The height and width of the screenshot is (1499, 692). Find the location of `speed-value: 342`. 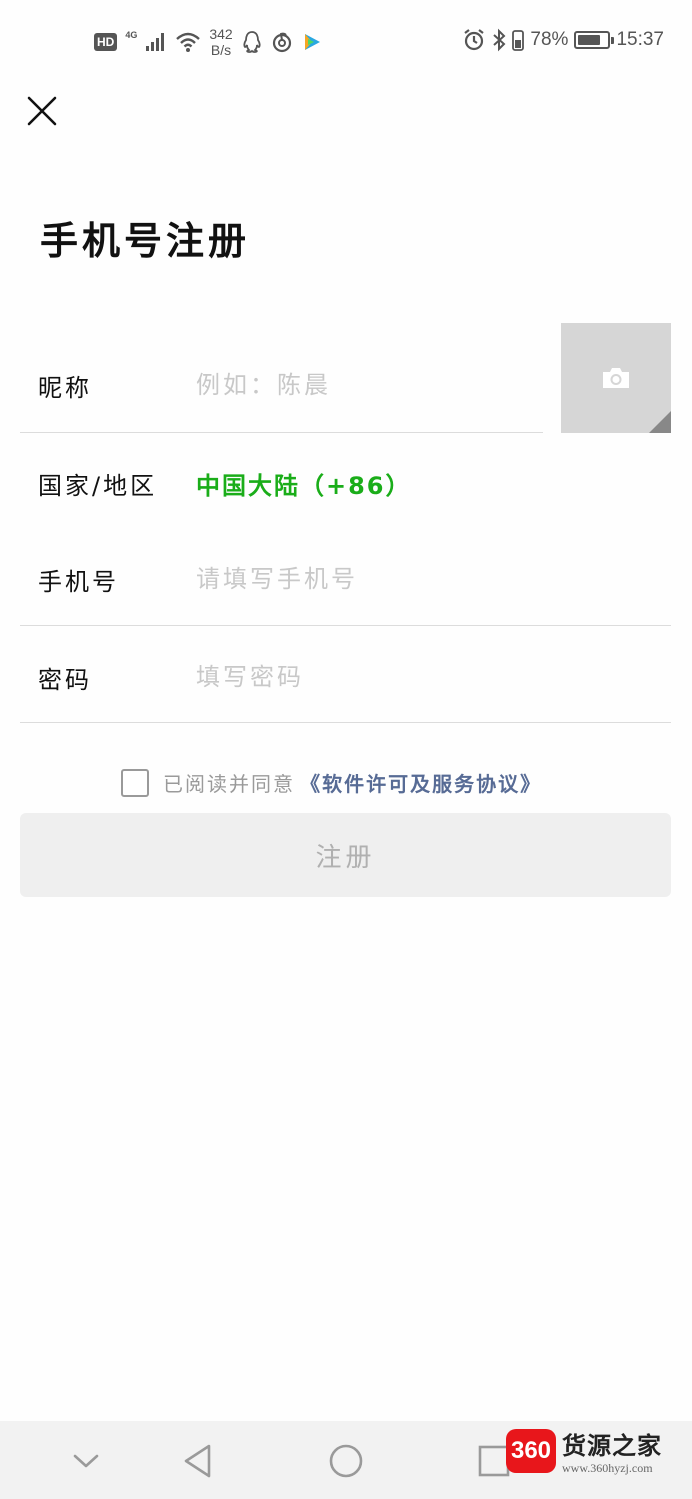

speed-value: 342 is located at coordinates (221, 34).